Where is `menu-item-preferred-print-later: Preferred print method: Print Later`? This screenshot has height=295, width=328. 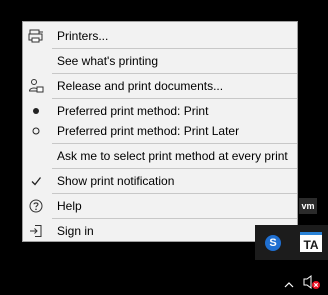 menu-item-preferred-print-later: Preferred print method: Print Later is located at coordinates (160, 131).